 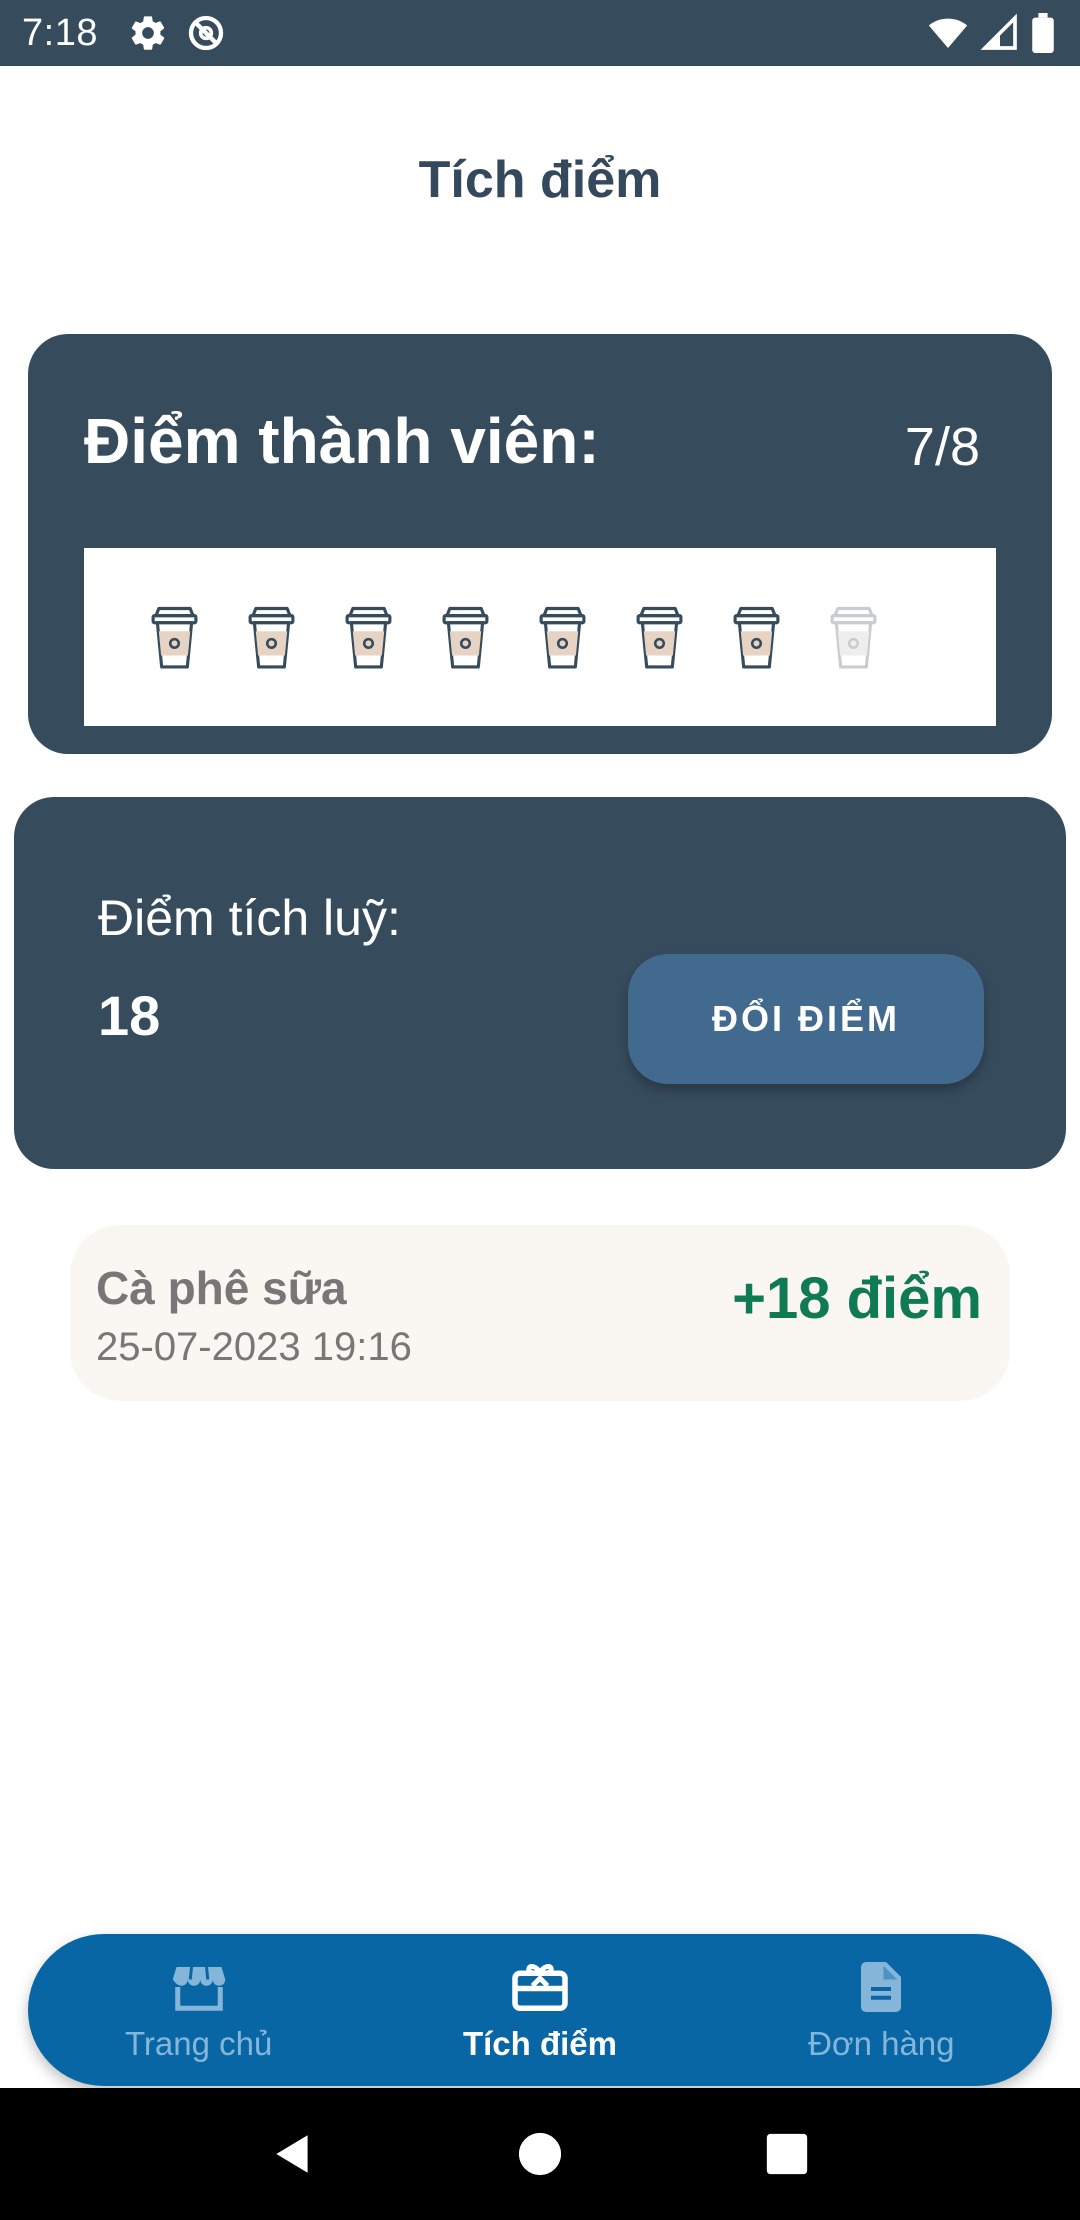 I want to click on battery-icon, so click(x=1045, y=33).